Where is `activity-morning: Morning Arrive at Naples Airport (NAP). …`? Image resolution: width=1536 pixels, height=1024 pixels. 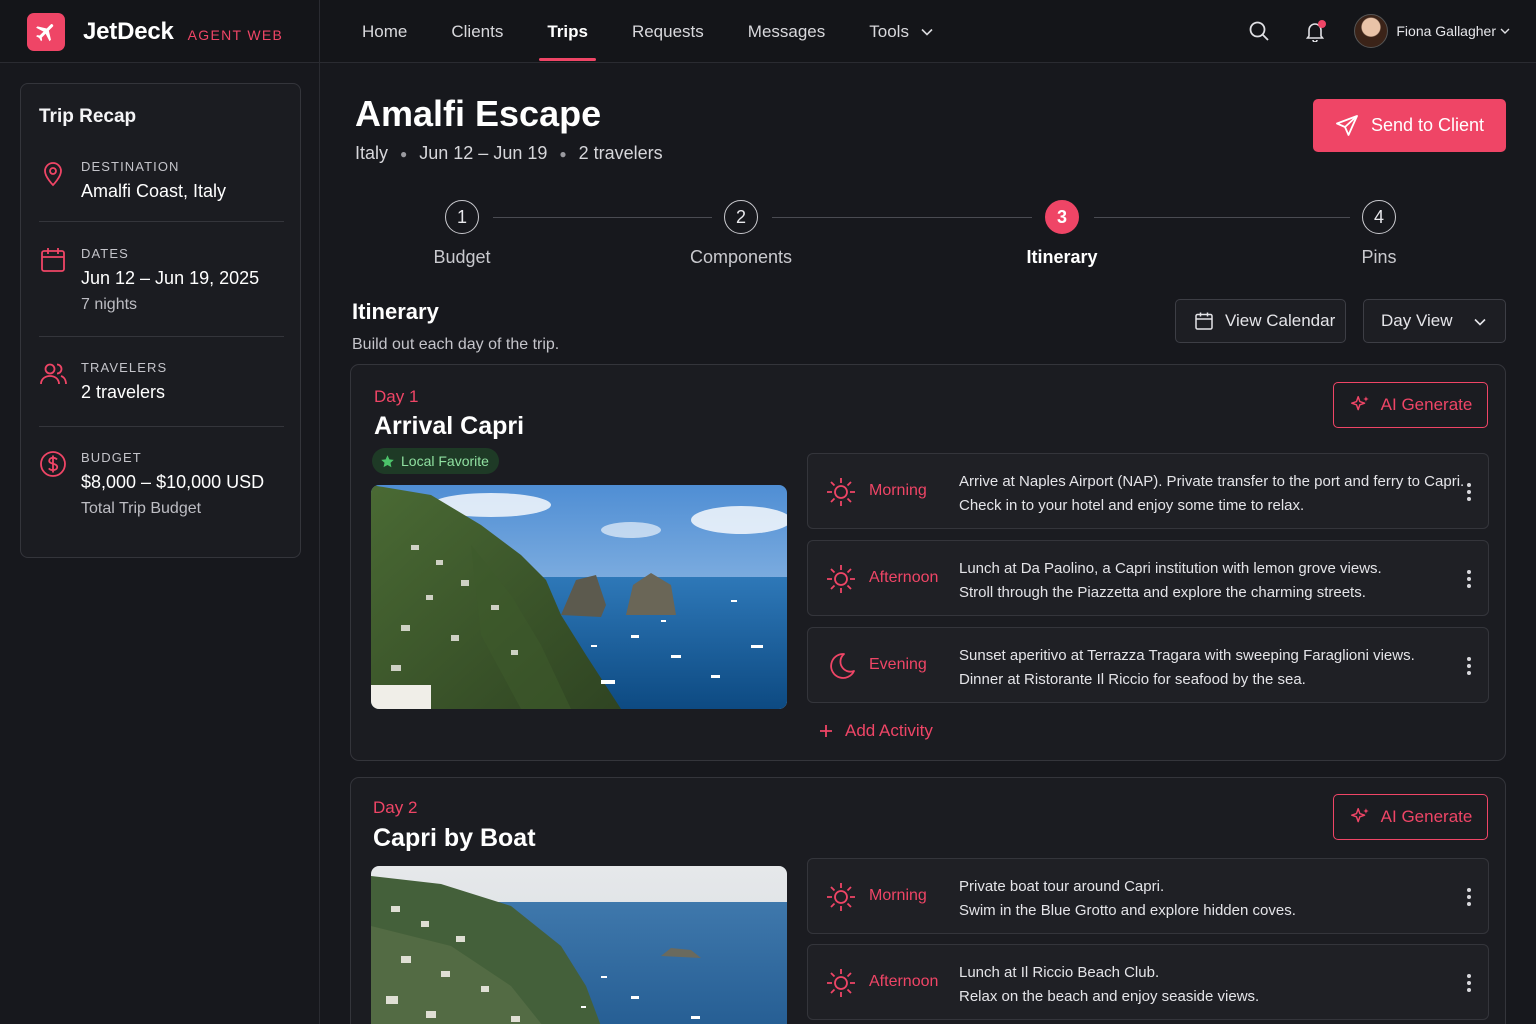 activity-morning: Morning Arrive at Naples Airport (NAP). … is located at coordinates (1148, 491).